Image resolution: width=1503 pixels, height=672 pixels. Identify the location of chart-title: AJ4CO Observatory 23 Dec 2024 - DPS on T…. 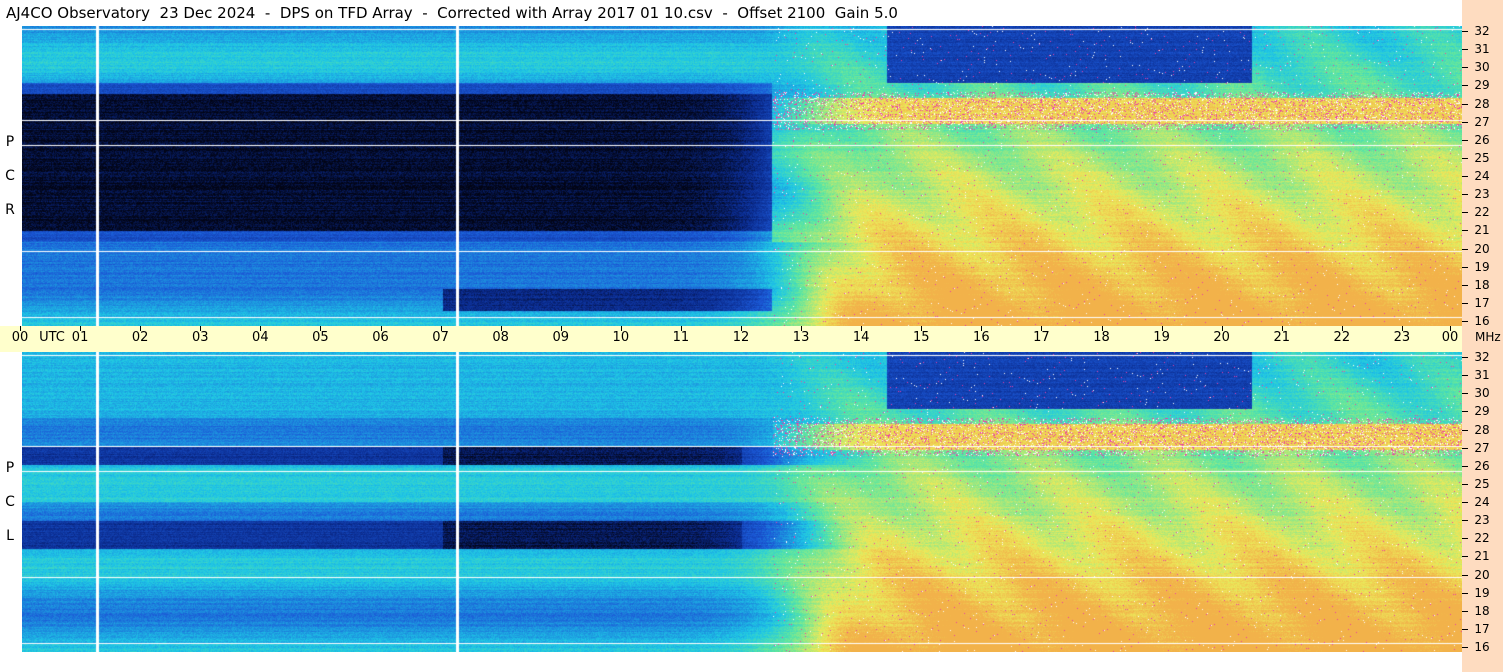
(731, 13).